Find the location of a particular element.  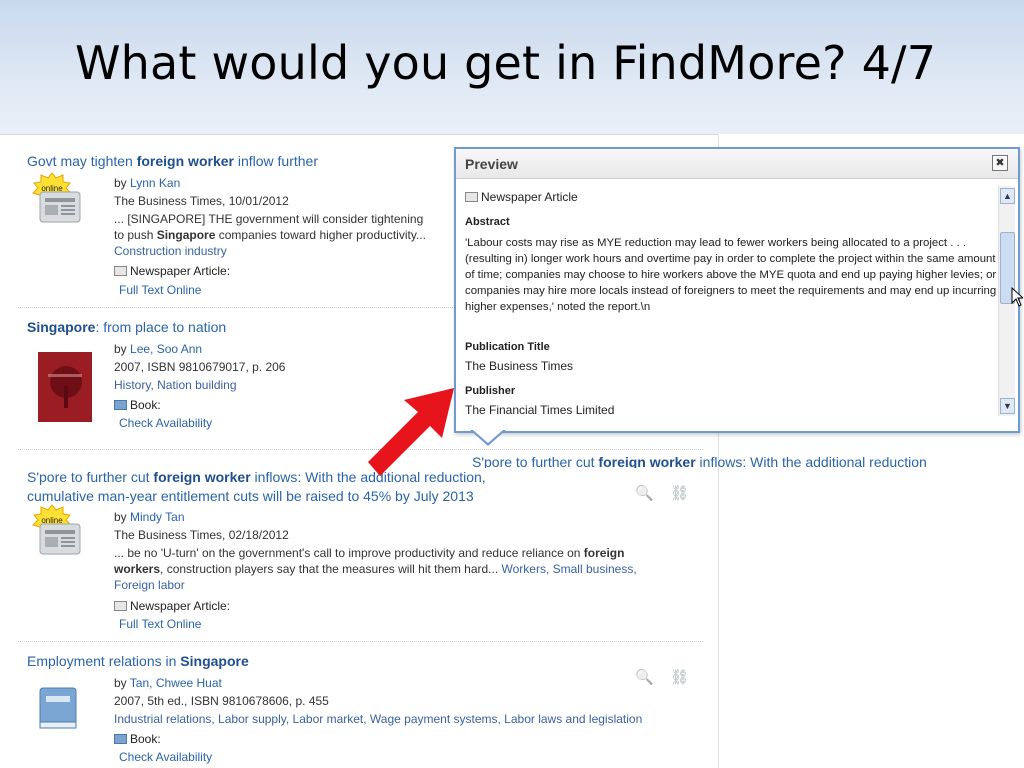

result-subjects: Construction industry is located at coordinates (170, 251).